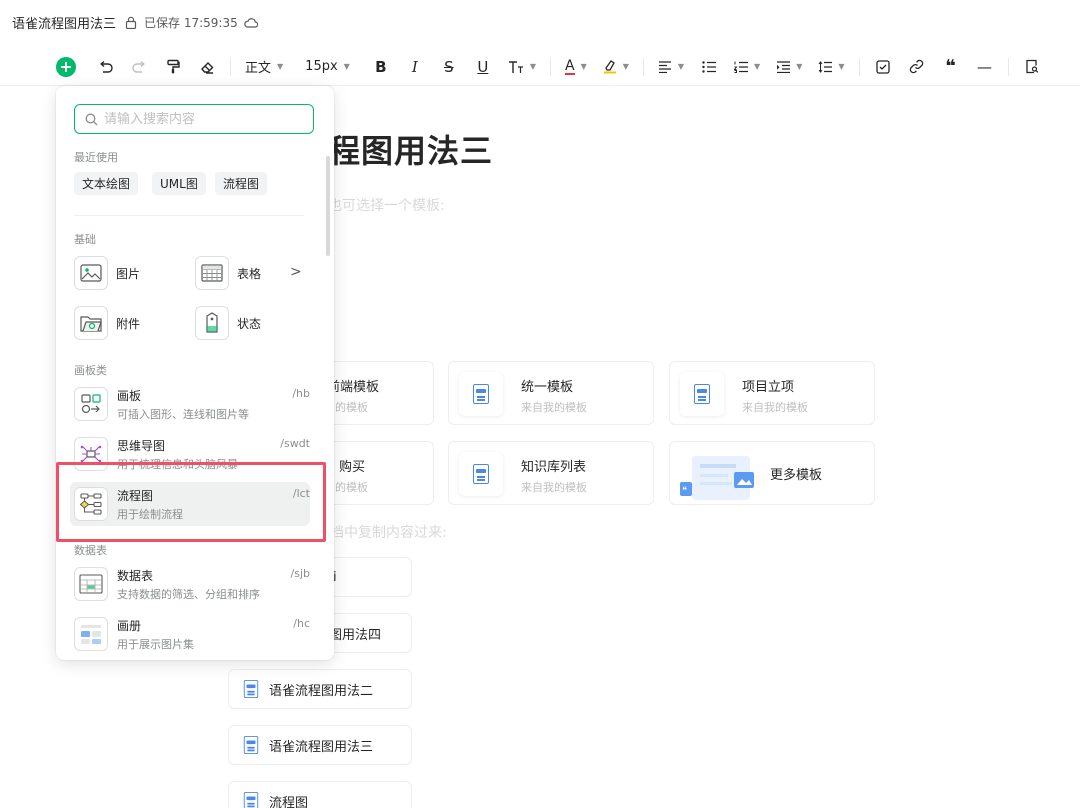  What do you see at coordinates (320, 689) in the screenshot?
I see `recent-doc-item: 语雀流程图用法二` at bounding box center [320, 689].